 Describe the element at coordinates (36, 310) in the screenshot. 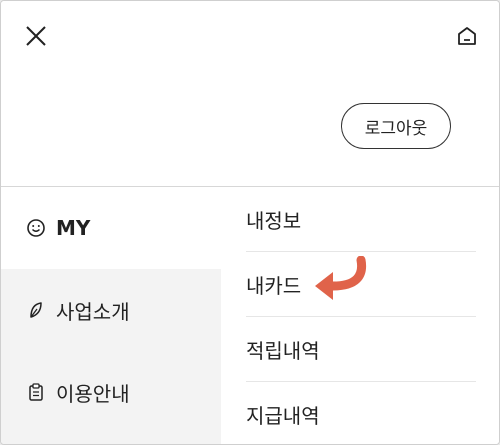

I see `leaf-icon` at that location.